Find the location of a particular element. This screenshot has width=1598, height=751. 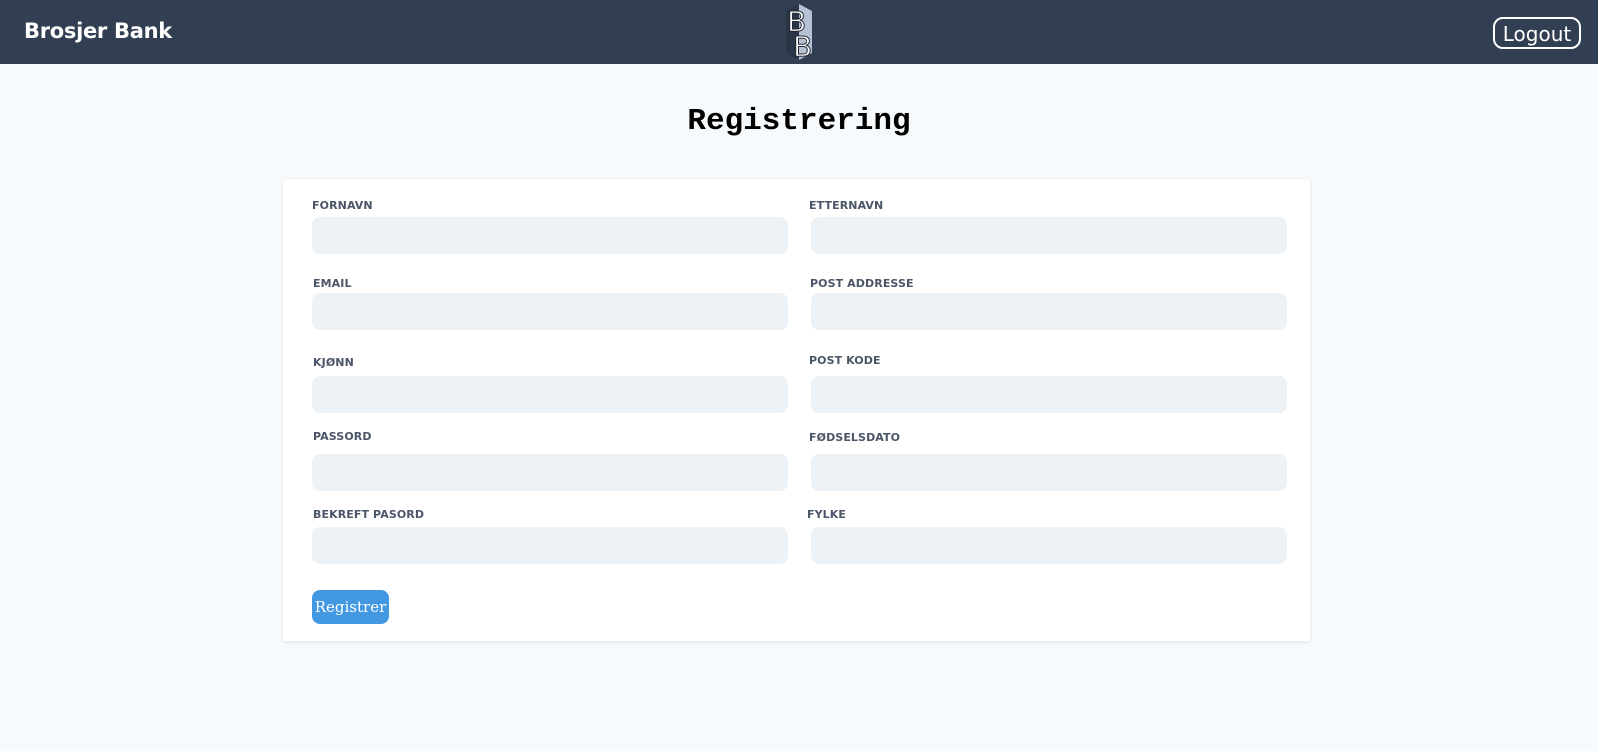

etternavn-label: ETTERNAVN is located at coordinates (846, 205).